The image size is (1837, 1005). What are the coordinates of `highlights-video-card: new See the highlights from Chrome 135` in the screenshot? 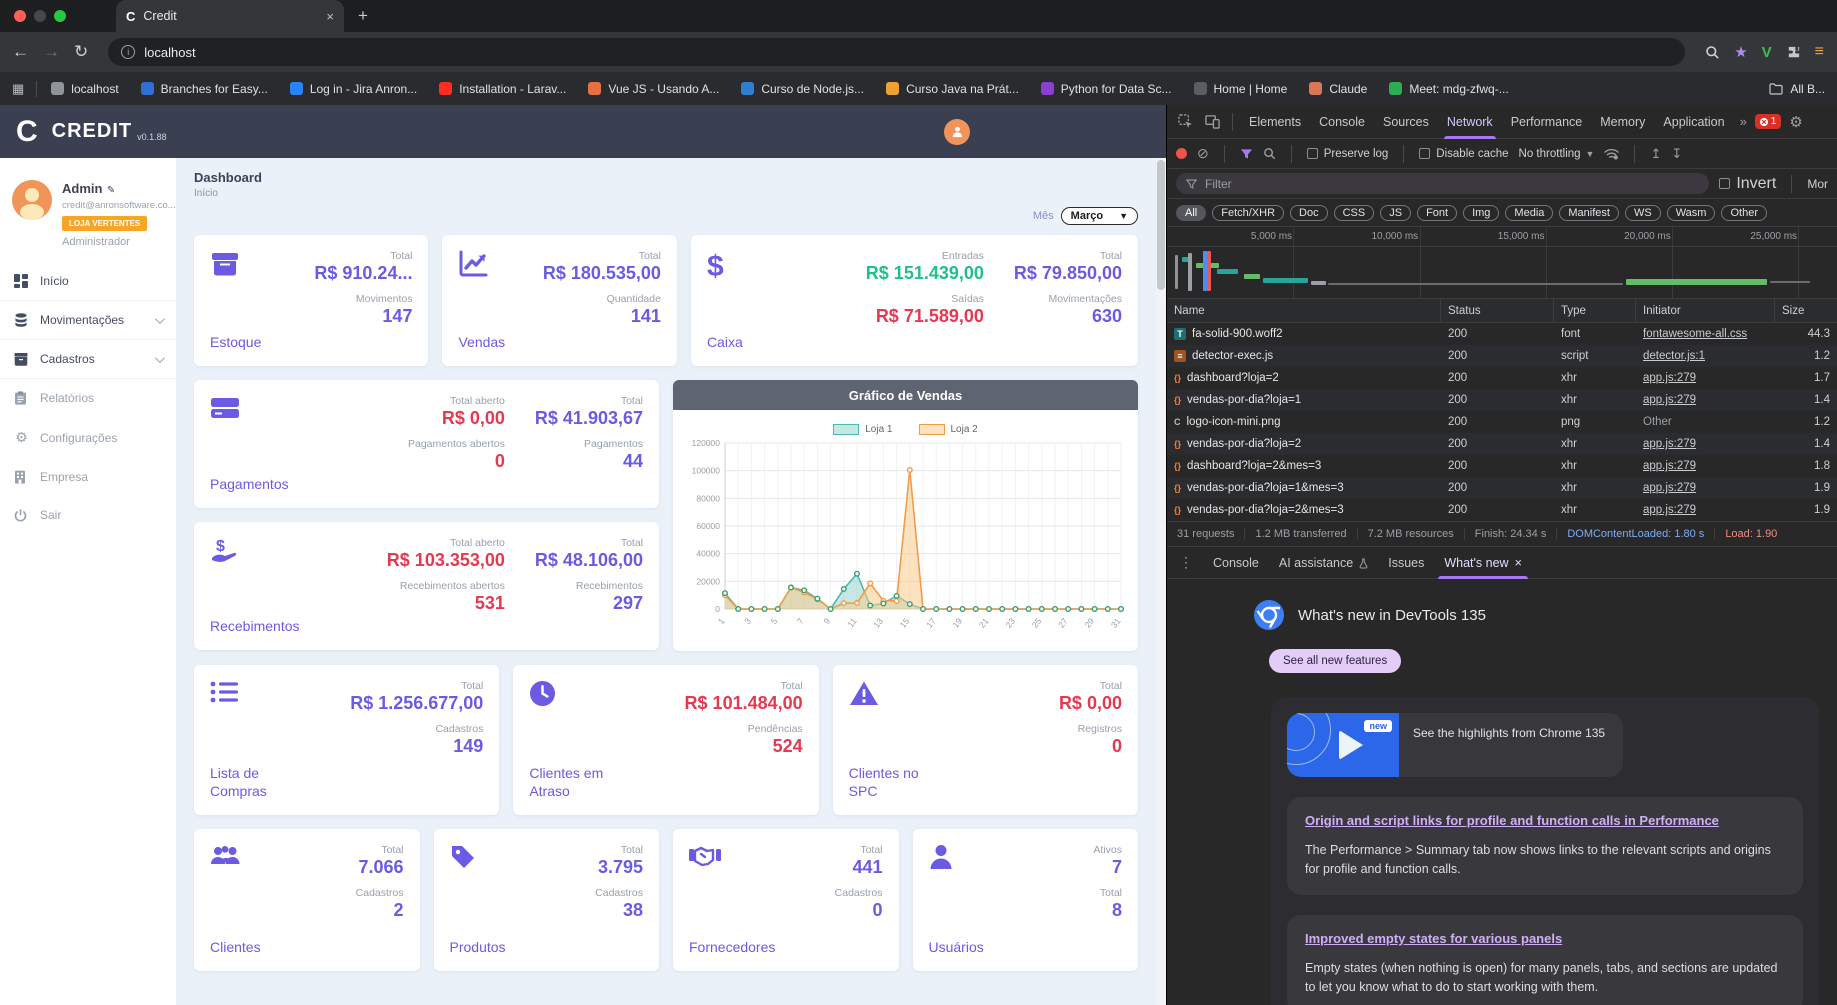 It's located at (1455, 745).